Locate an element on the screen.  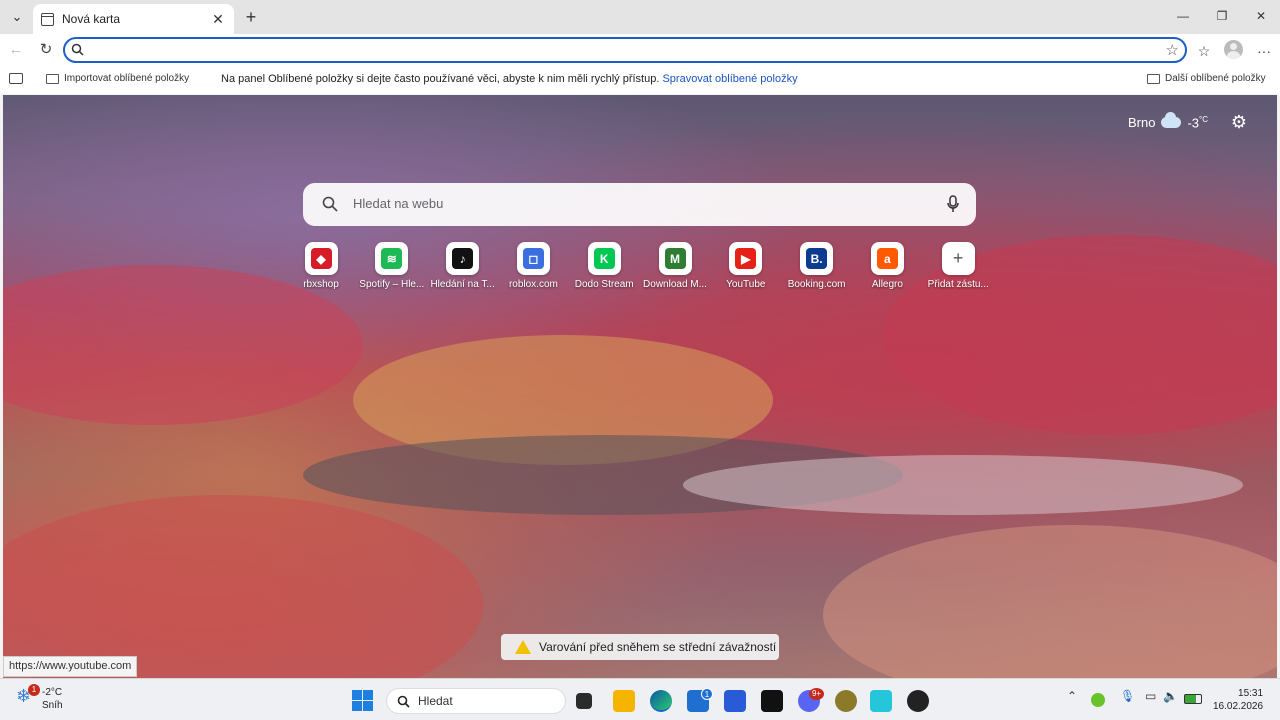
page-settings-gear-icon: ⚙ is located at coordinates (1239, 122).